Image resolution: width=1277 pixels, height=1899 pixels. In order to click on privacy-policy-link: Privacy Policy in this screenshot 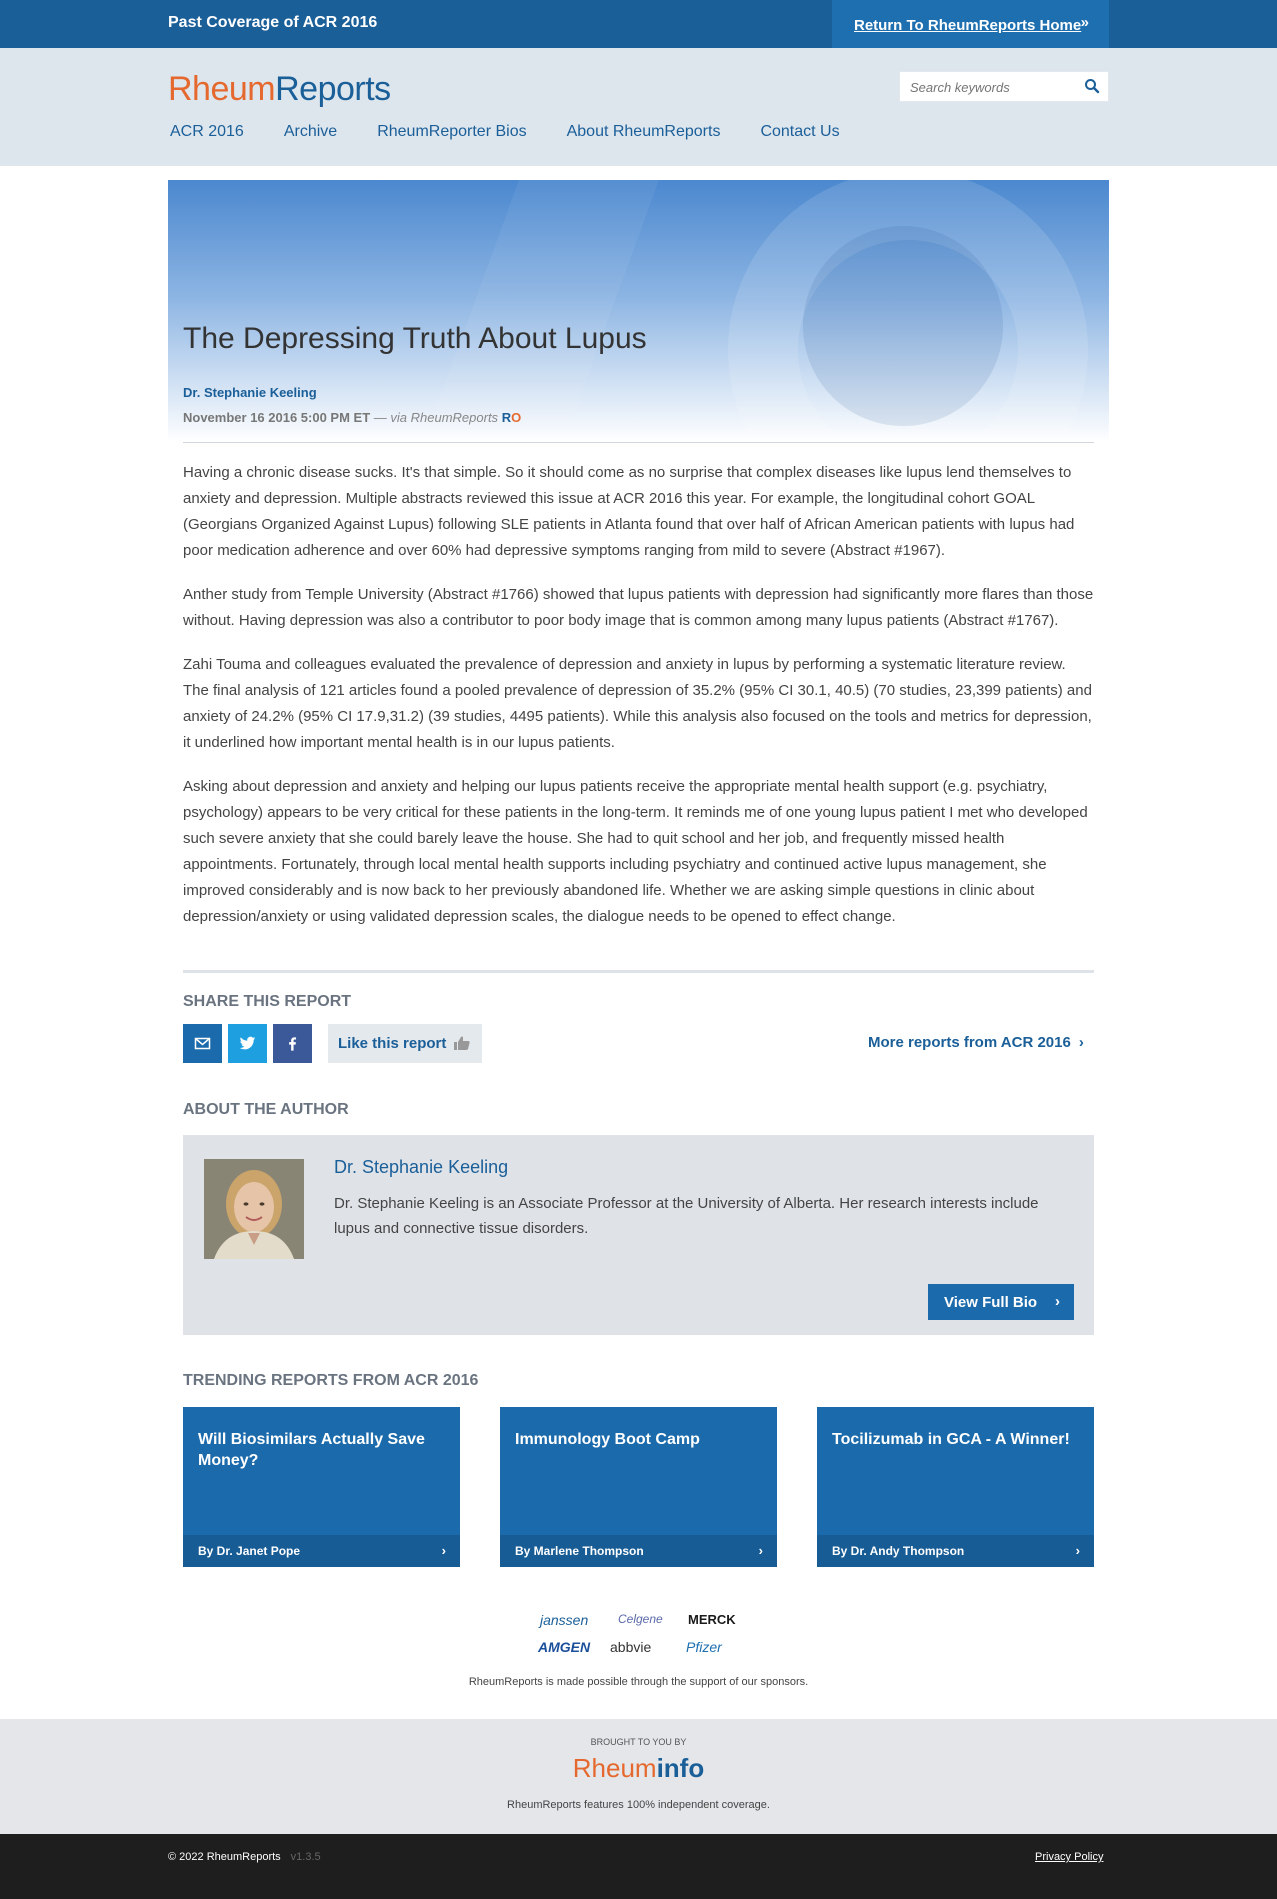, I will do `click(1069, 1857)`.